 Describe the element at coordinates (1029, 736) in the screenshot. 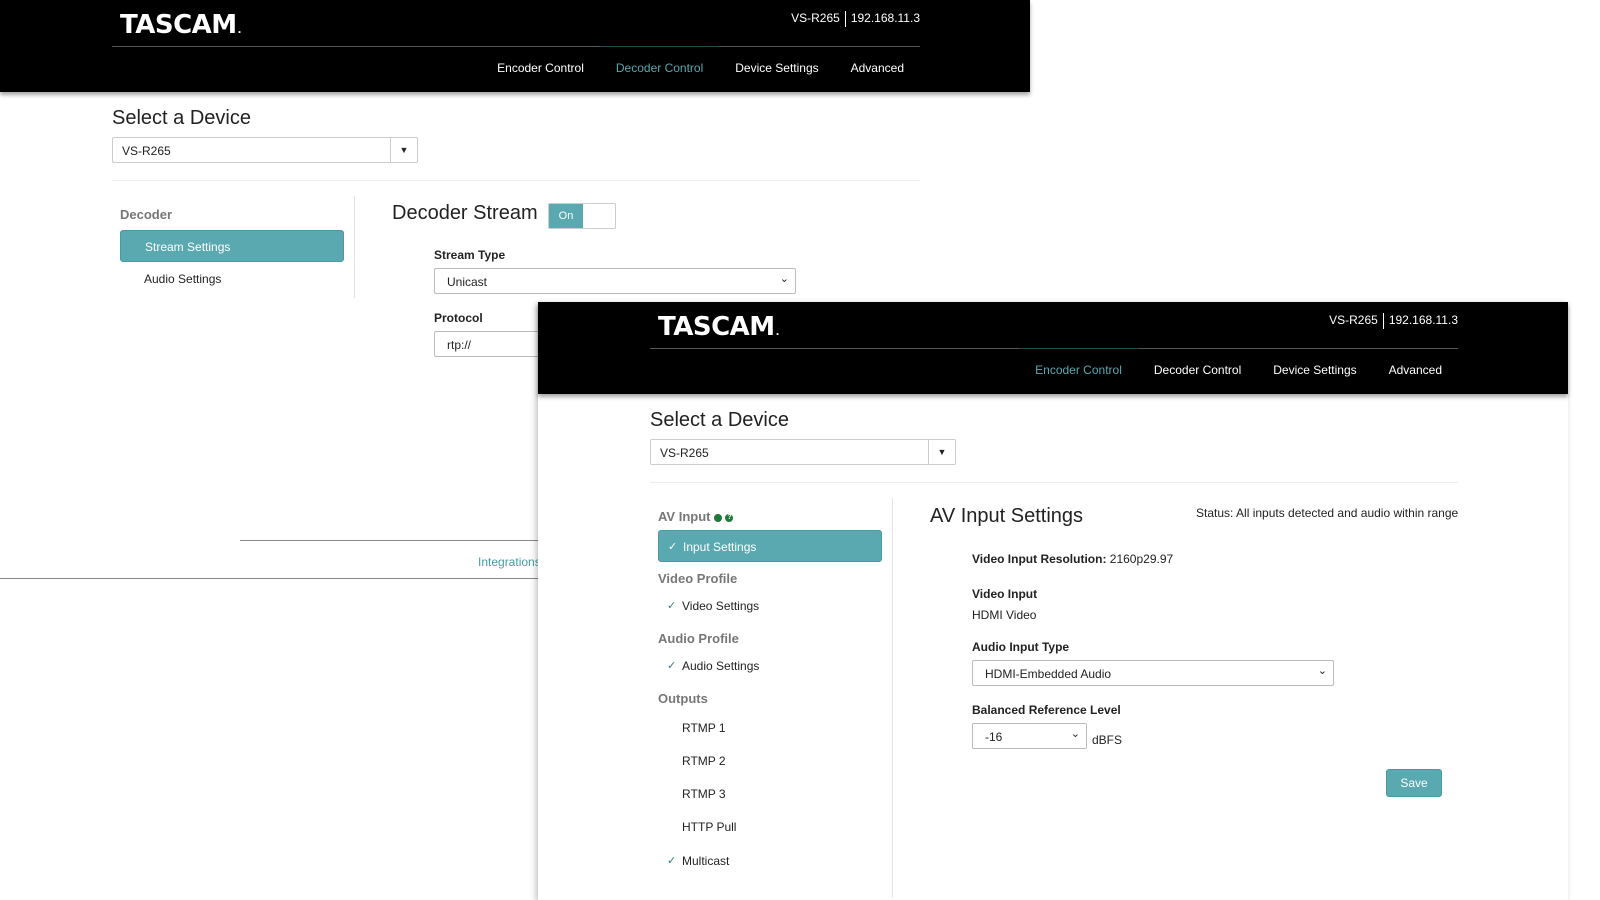

I see `balanced-reference-level-select: -16 ⌄` at that location.